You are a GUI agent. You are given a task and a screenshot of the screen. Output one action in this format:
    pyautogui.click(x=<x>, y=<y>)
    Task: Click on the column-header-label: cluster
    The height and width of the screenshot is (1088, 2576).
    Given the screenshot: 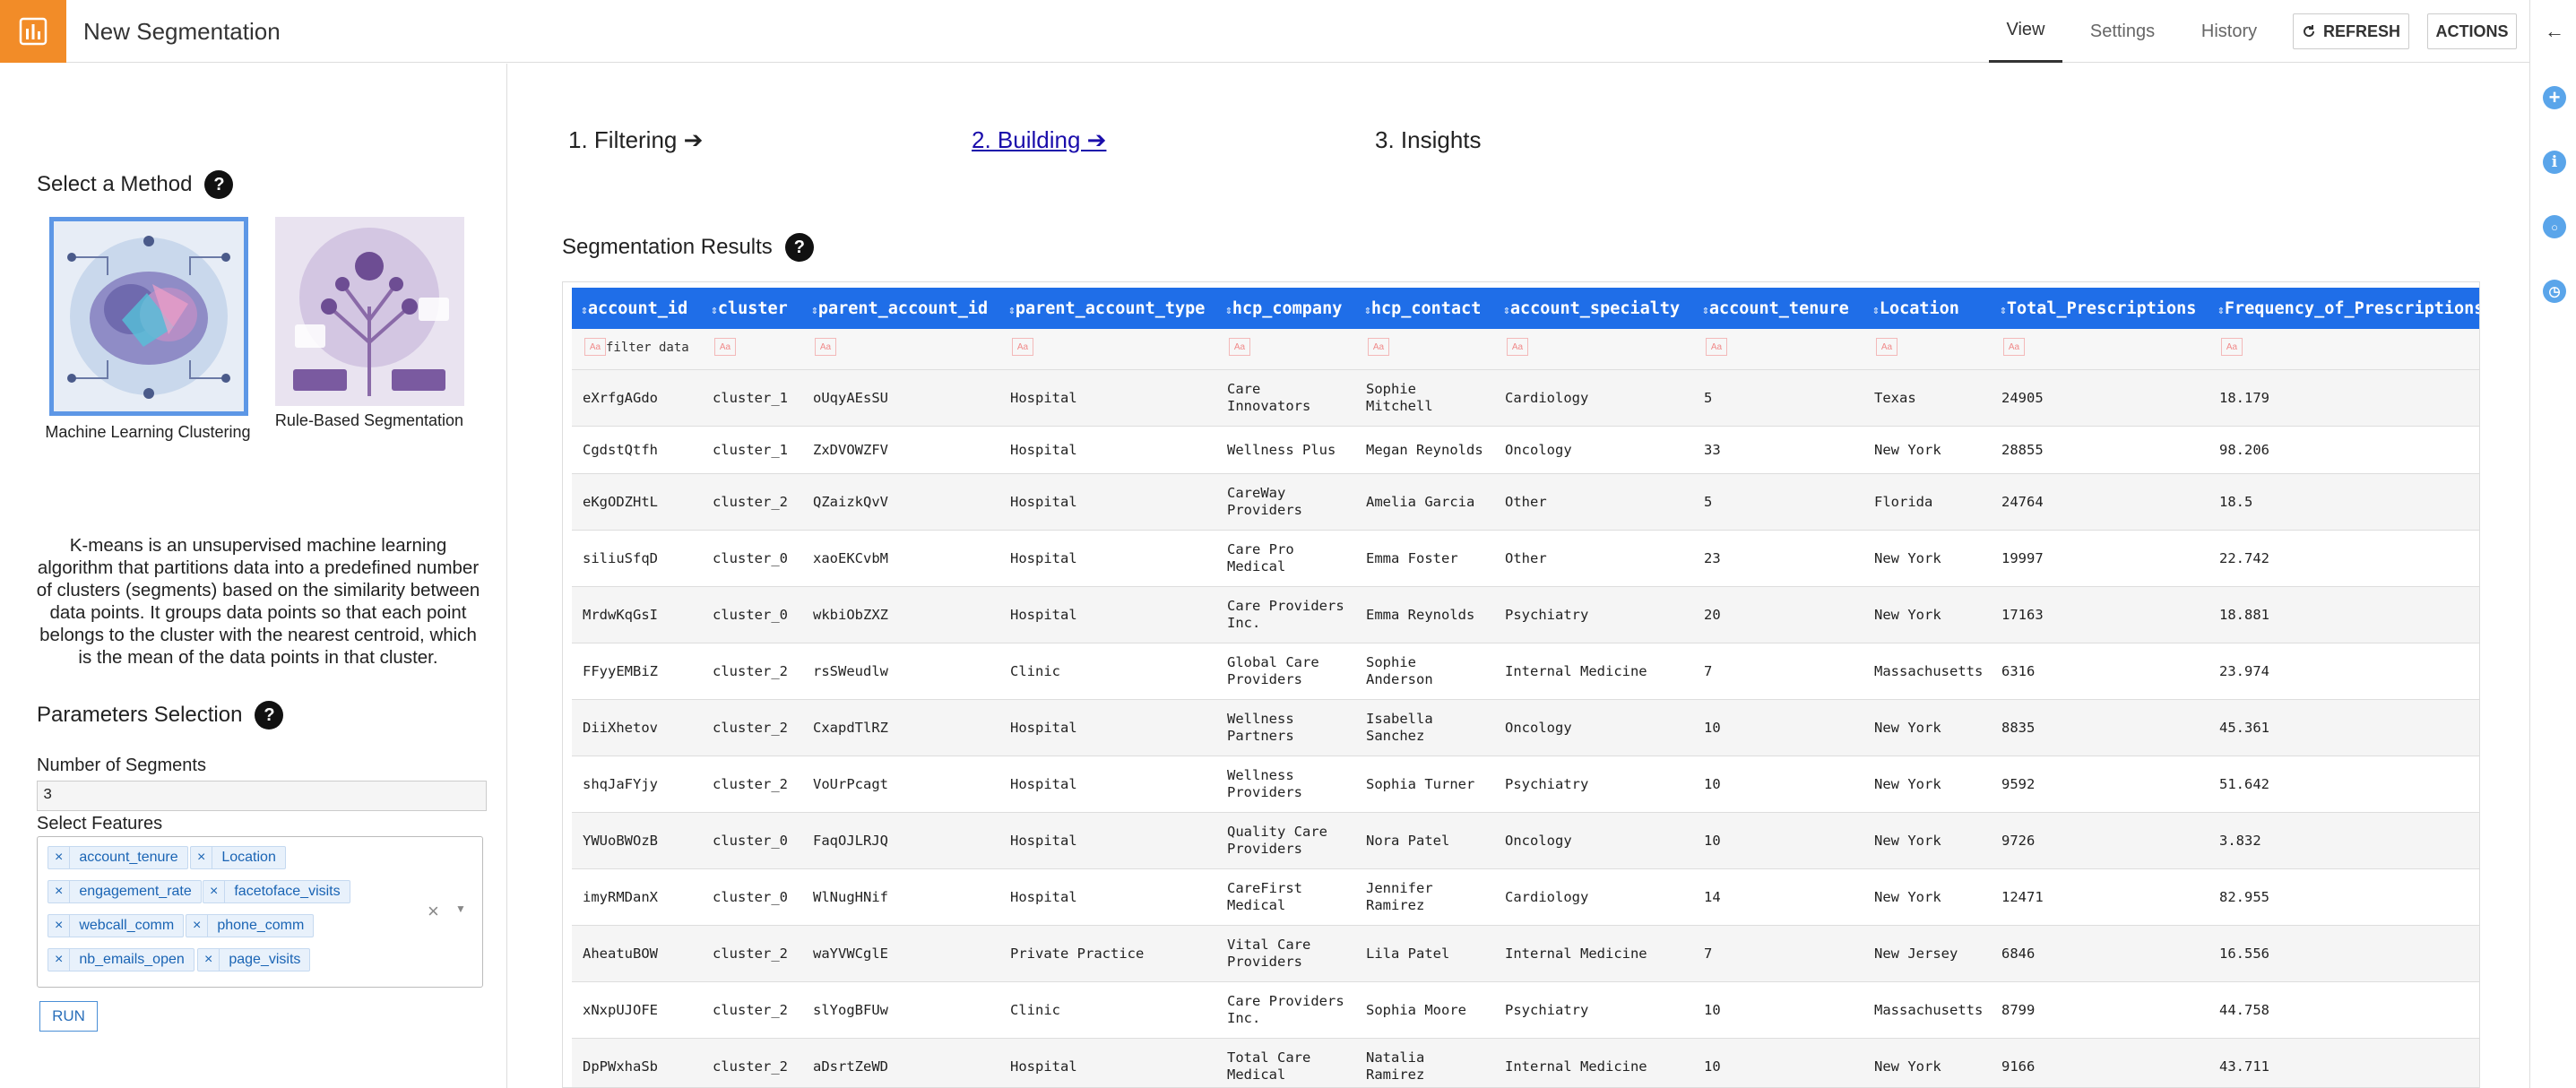 What is the action you would take?
    pyautogui.click(x=752, y=308)
    